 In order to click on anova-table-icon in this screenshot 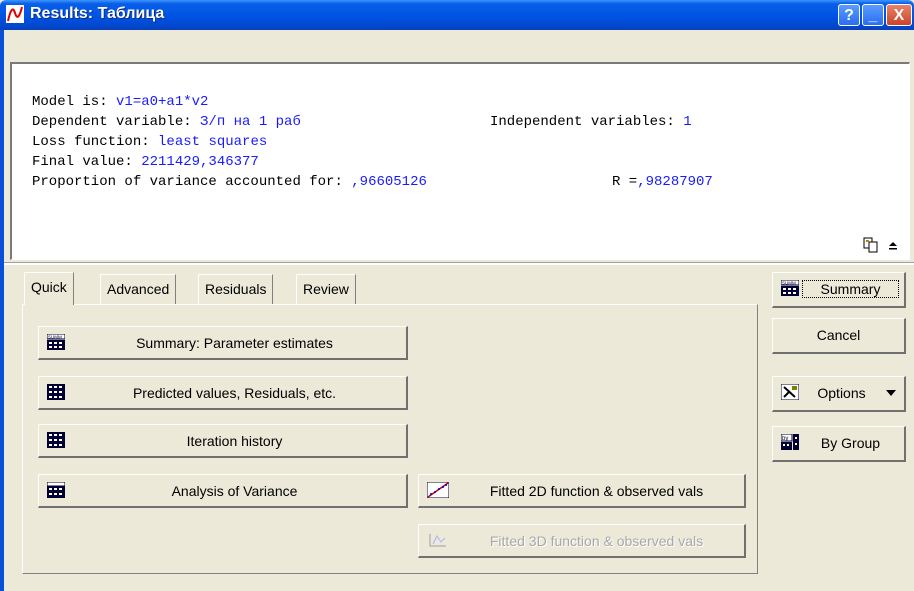, I will do `click(56, 490)`.